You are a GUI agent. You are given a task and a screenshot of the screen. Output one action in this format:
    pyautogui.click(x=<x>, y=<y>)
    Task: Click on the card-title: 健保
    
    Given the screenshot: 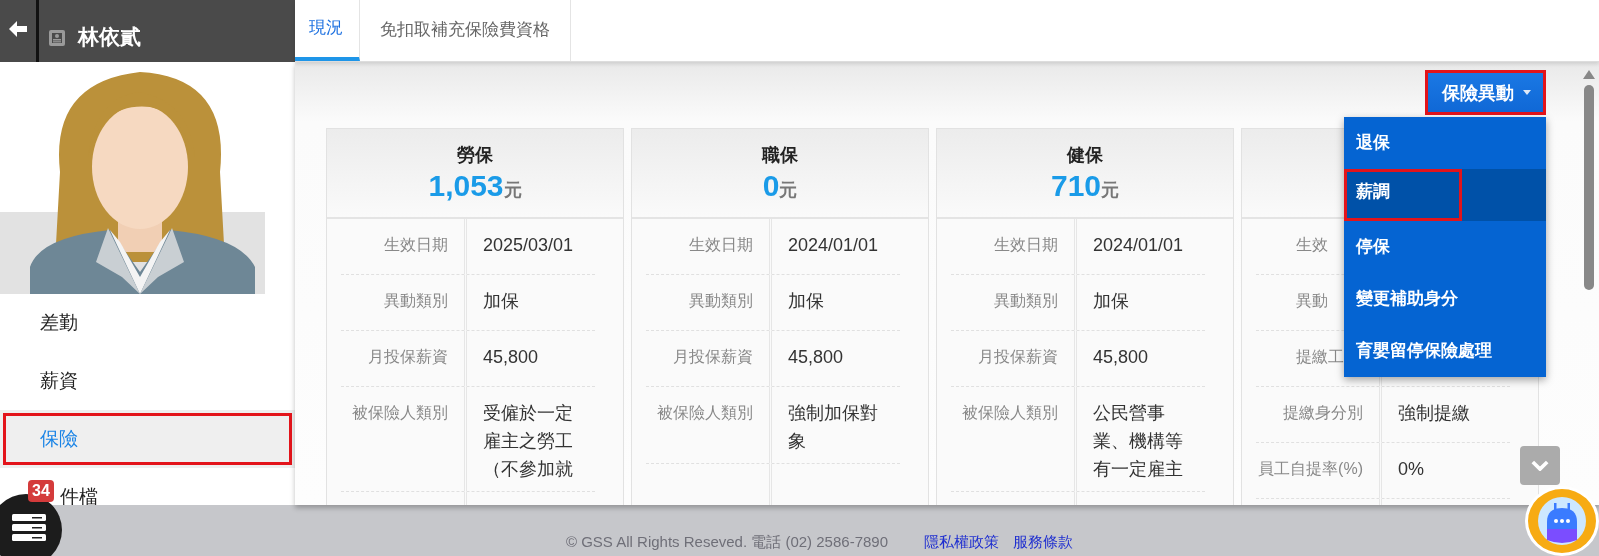 What is the action you would take?
    pyautogui.click(x=1085, y=155)
    